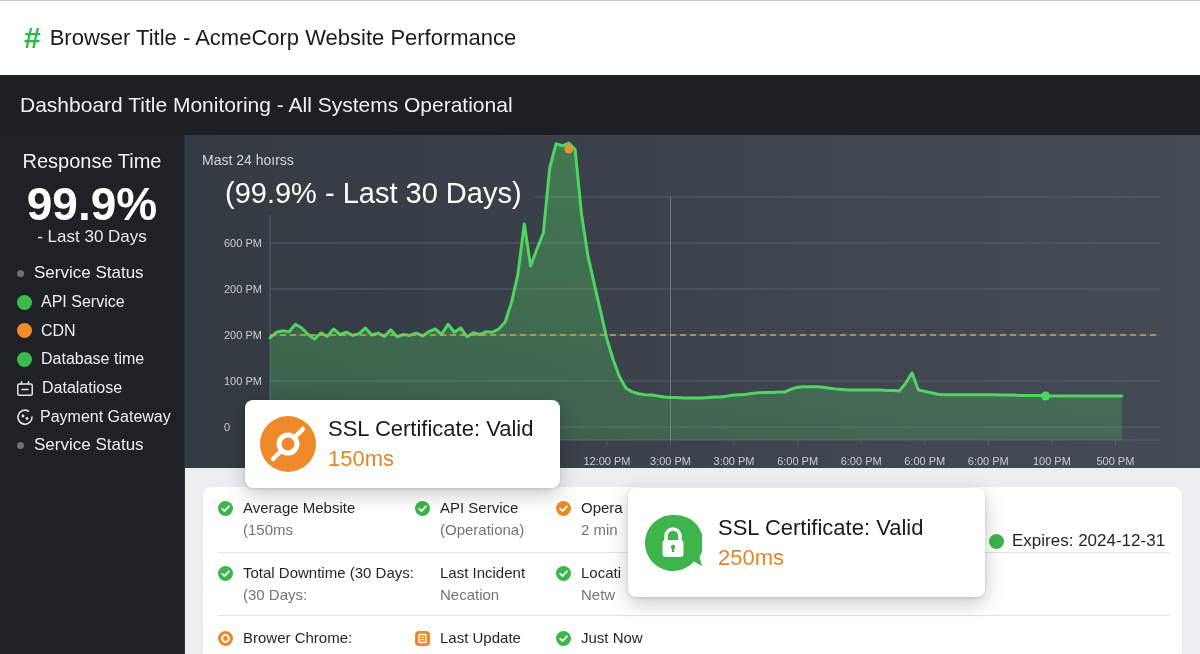  What do you see at coordinates (602, 508) in the screenshot?
I see `status-title: Opera` at bounding box center [602, 508].